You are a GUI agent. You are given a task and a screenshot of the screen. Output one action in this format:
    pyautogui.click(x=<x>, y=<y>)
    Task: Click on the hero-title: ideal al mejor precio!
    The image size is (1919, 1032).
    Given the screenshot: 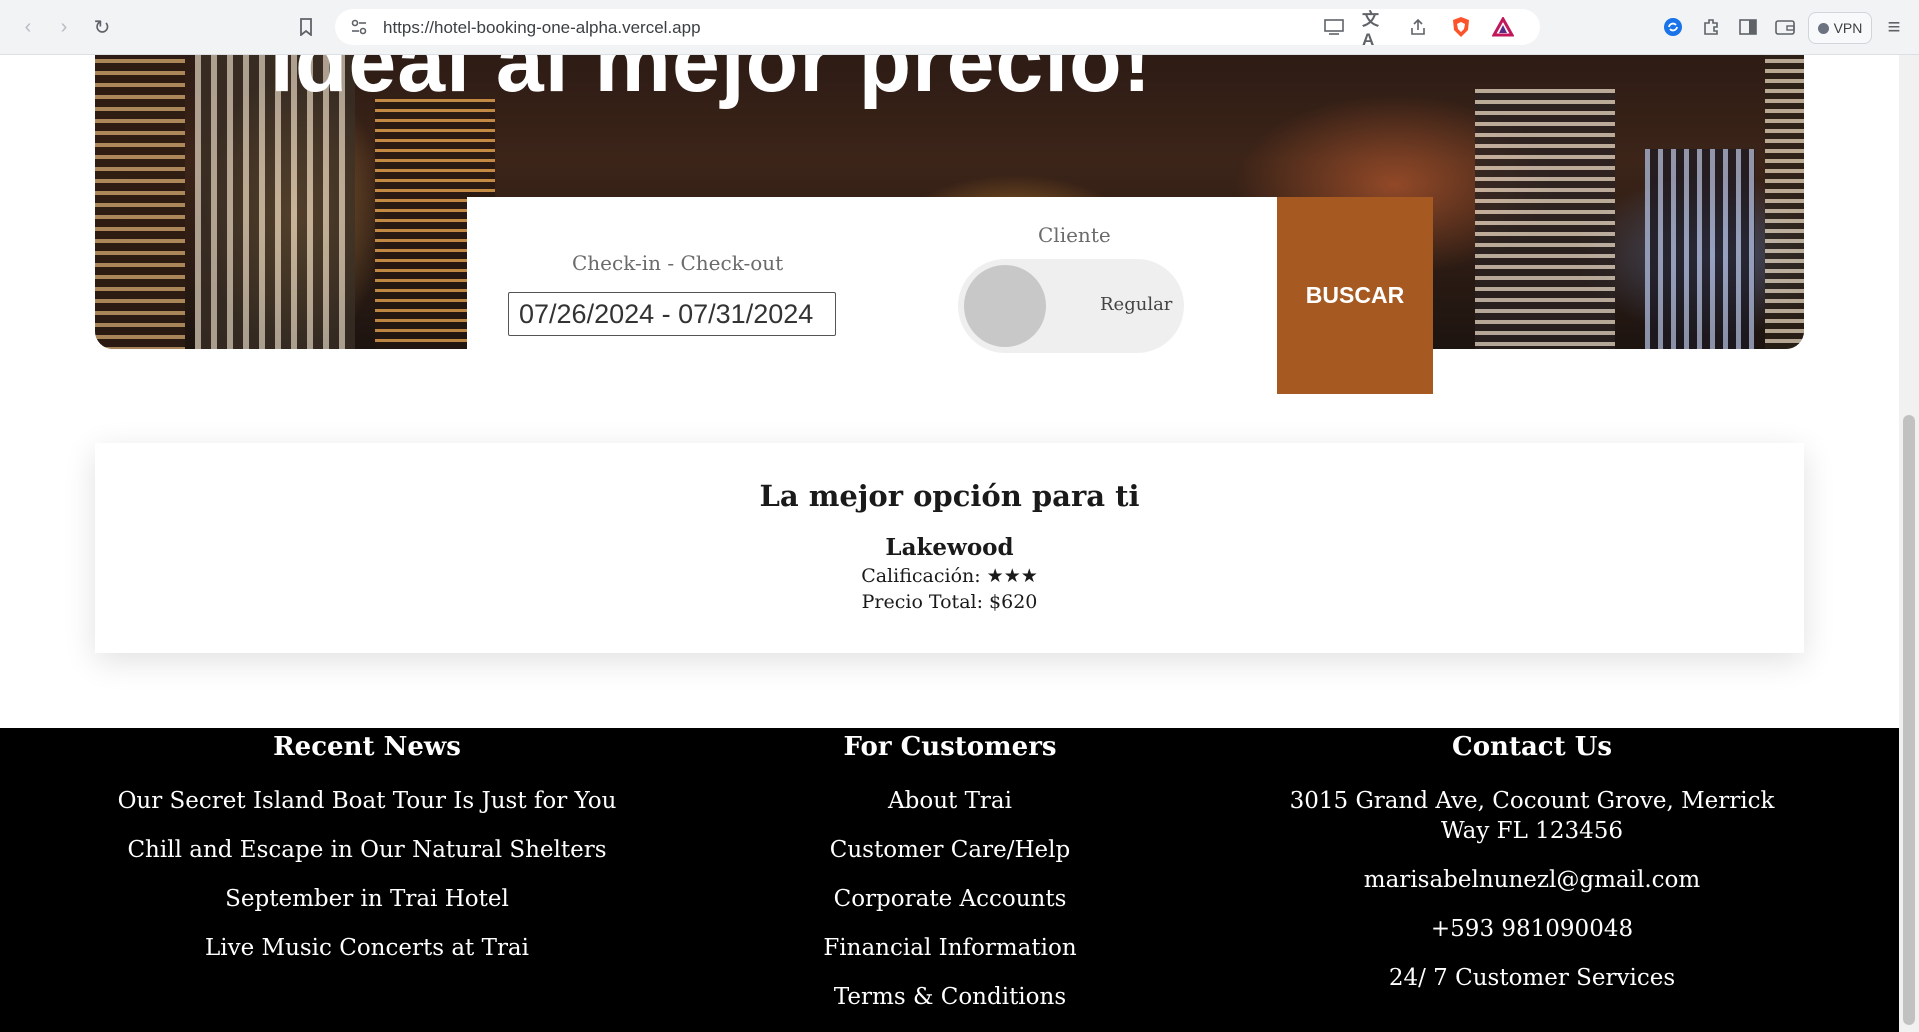 What is the action you would take?
    pyautogui.click(x=711, y=82)
    